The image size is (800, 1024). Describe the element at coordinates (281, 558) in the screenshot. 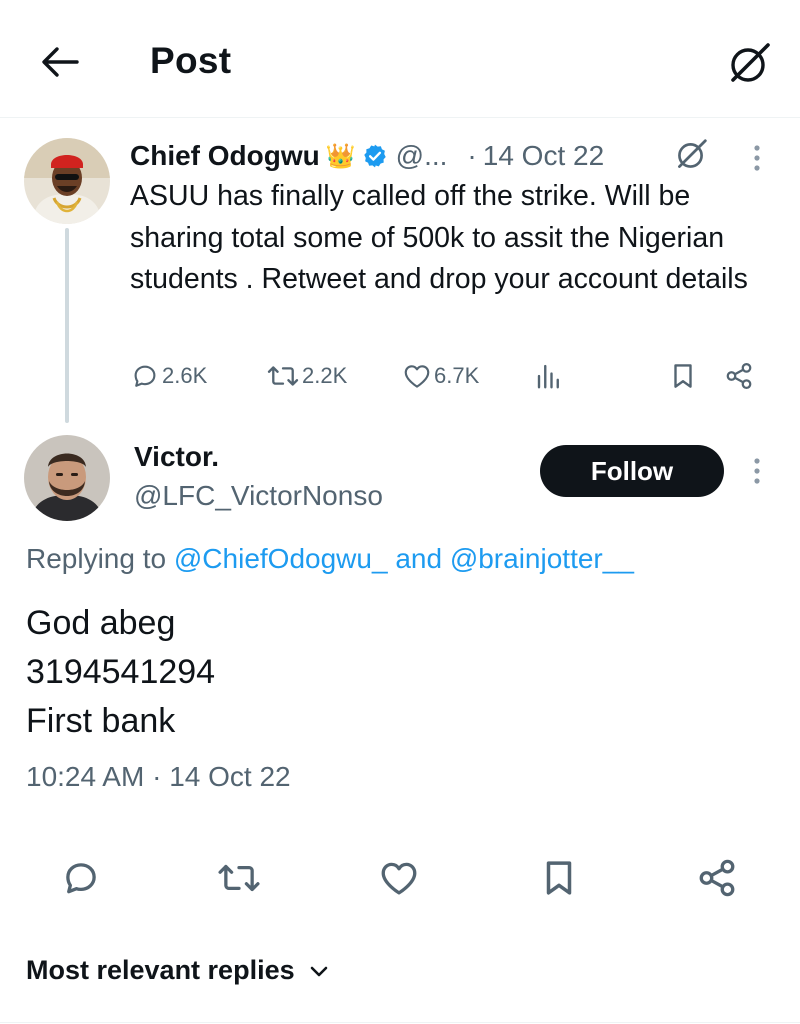

I see `mention-link: @ChiefOdogwu_` at that location.